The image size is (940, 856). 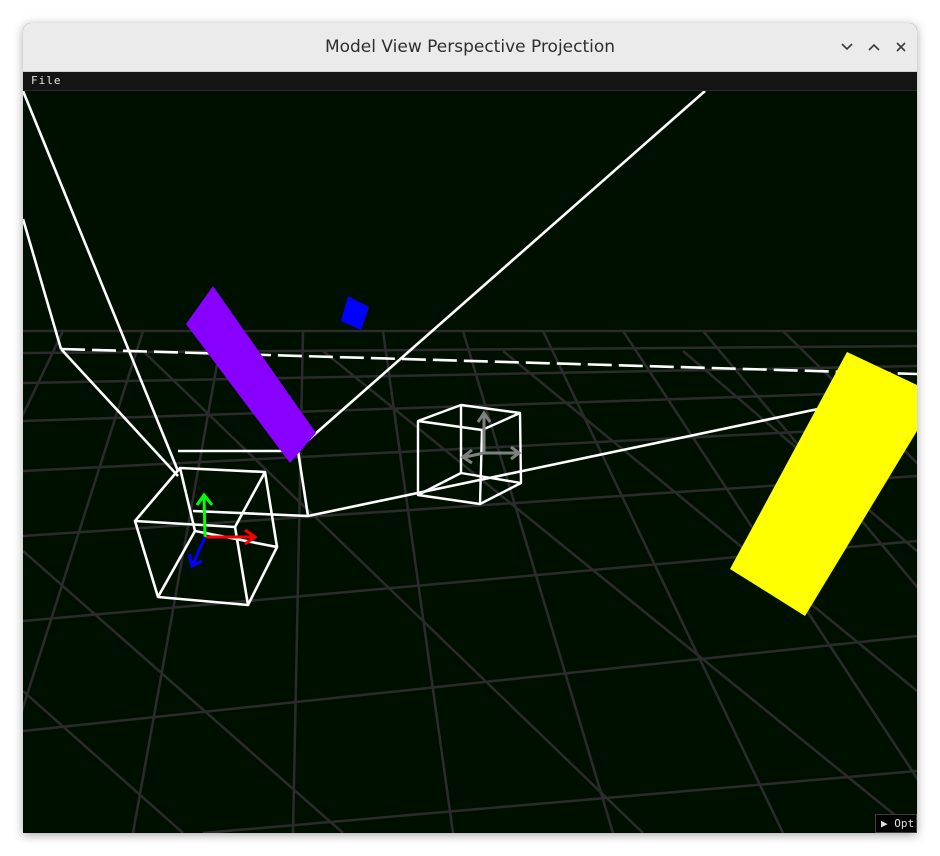 I want to click on menu-file: File, so click(x=46, y=81).